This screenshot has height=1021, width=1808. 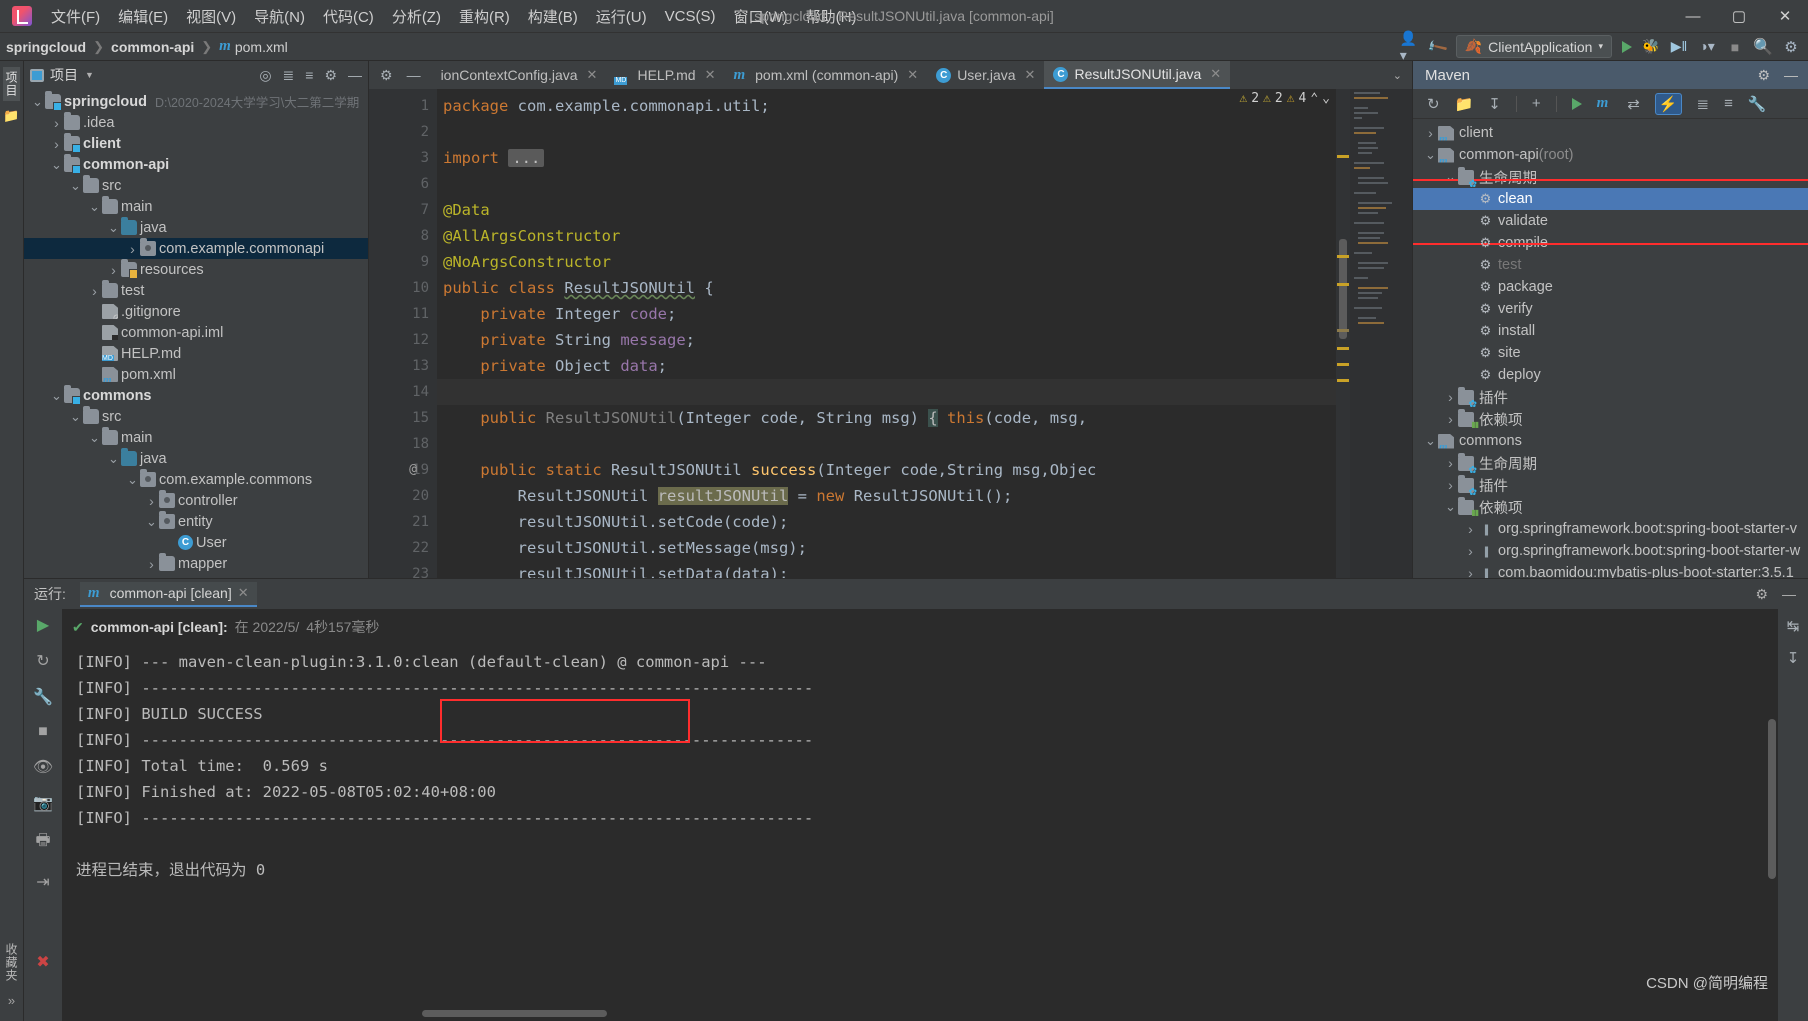 What do you see at coordinates (196, 290) in the screenshot?
I see `project-tree-row: › test` at bounding box center [196, 290].